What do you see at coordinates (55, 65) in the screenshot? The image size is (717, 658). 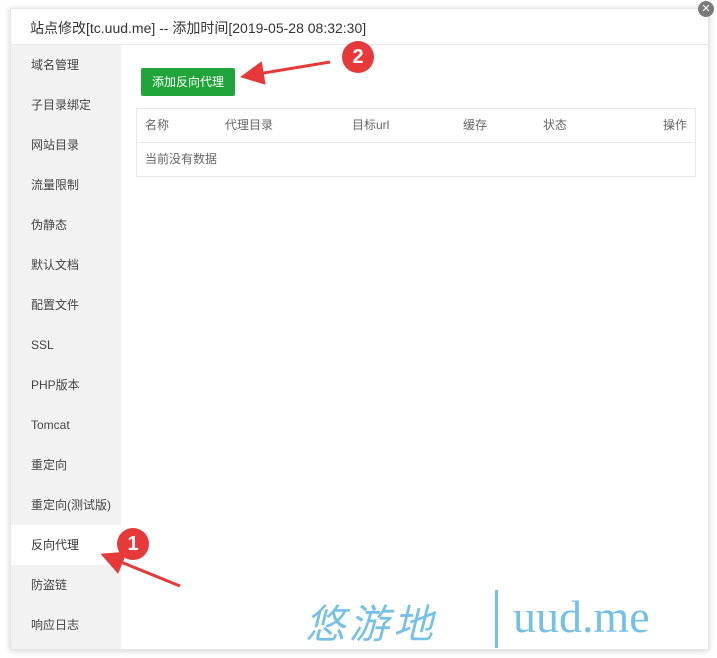 I see `sidebar-item-label: 域名管理` at bounding box center [55, 65].